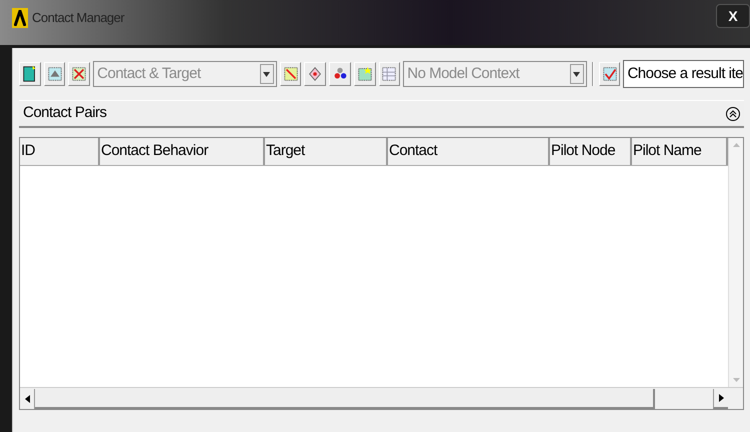 The width and height of the screenshot is (750, 432). I want to click on close-button: X, so click(733, 16).